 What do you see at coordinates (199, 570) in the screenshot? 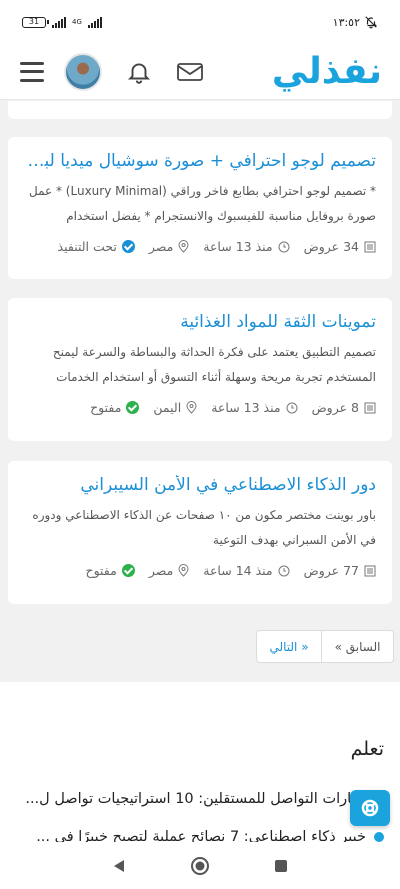
I see `project-meta: 77 عروض منذ 14 ساعة مصر مفتوح` at bounding box center [199, 570].